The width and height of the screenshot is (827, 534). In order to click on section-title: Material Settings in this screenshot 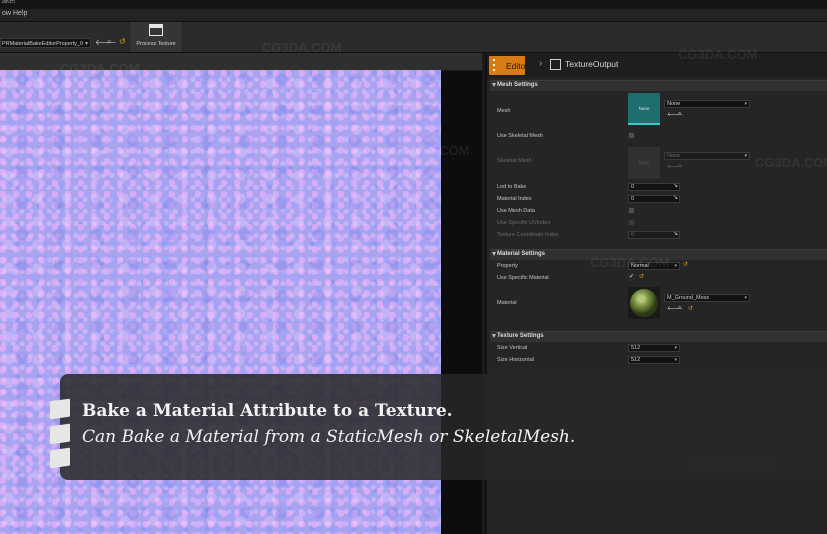, I will do `click(521, 254)`.